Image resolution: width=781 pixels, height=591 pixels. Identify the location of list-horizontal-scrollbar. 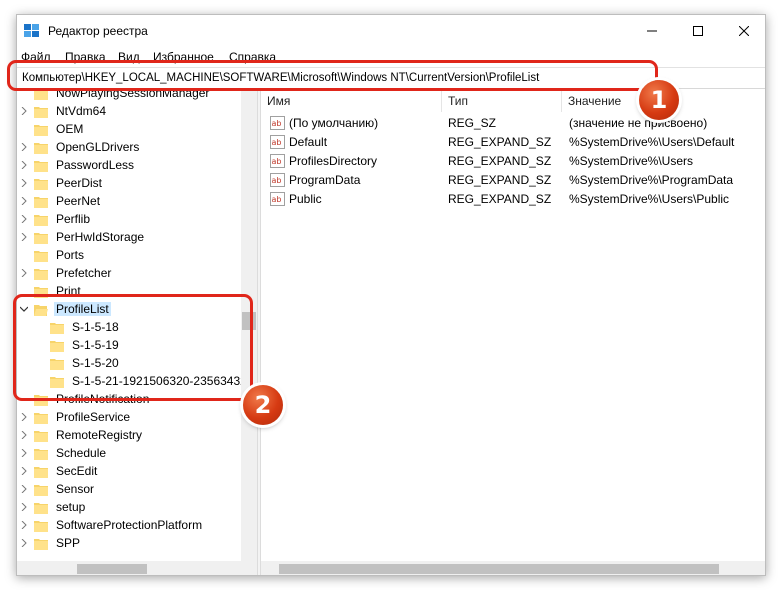
(513, 568).